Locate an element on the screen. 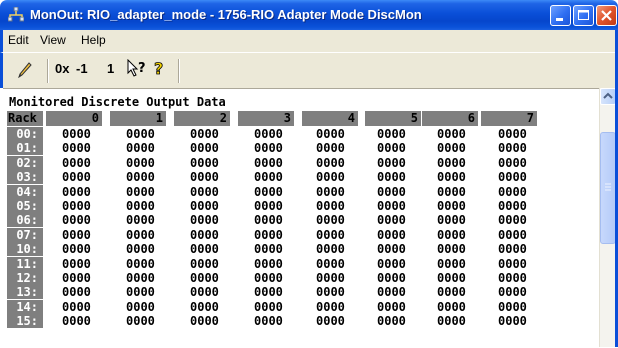  menu-edit: Edit is located at coordinates (18, 40).